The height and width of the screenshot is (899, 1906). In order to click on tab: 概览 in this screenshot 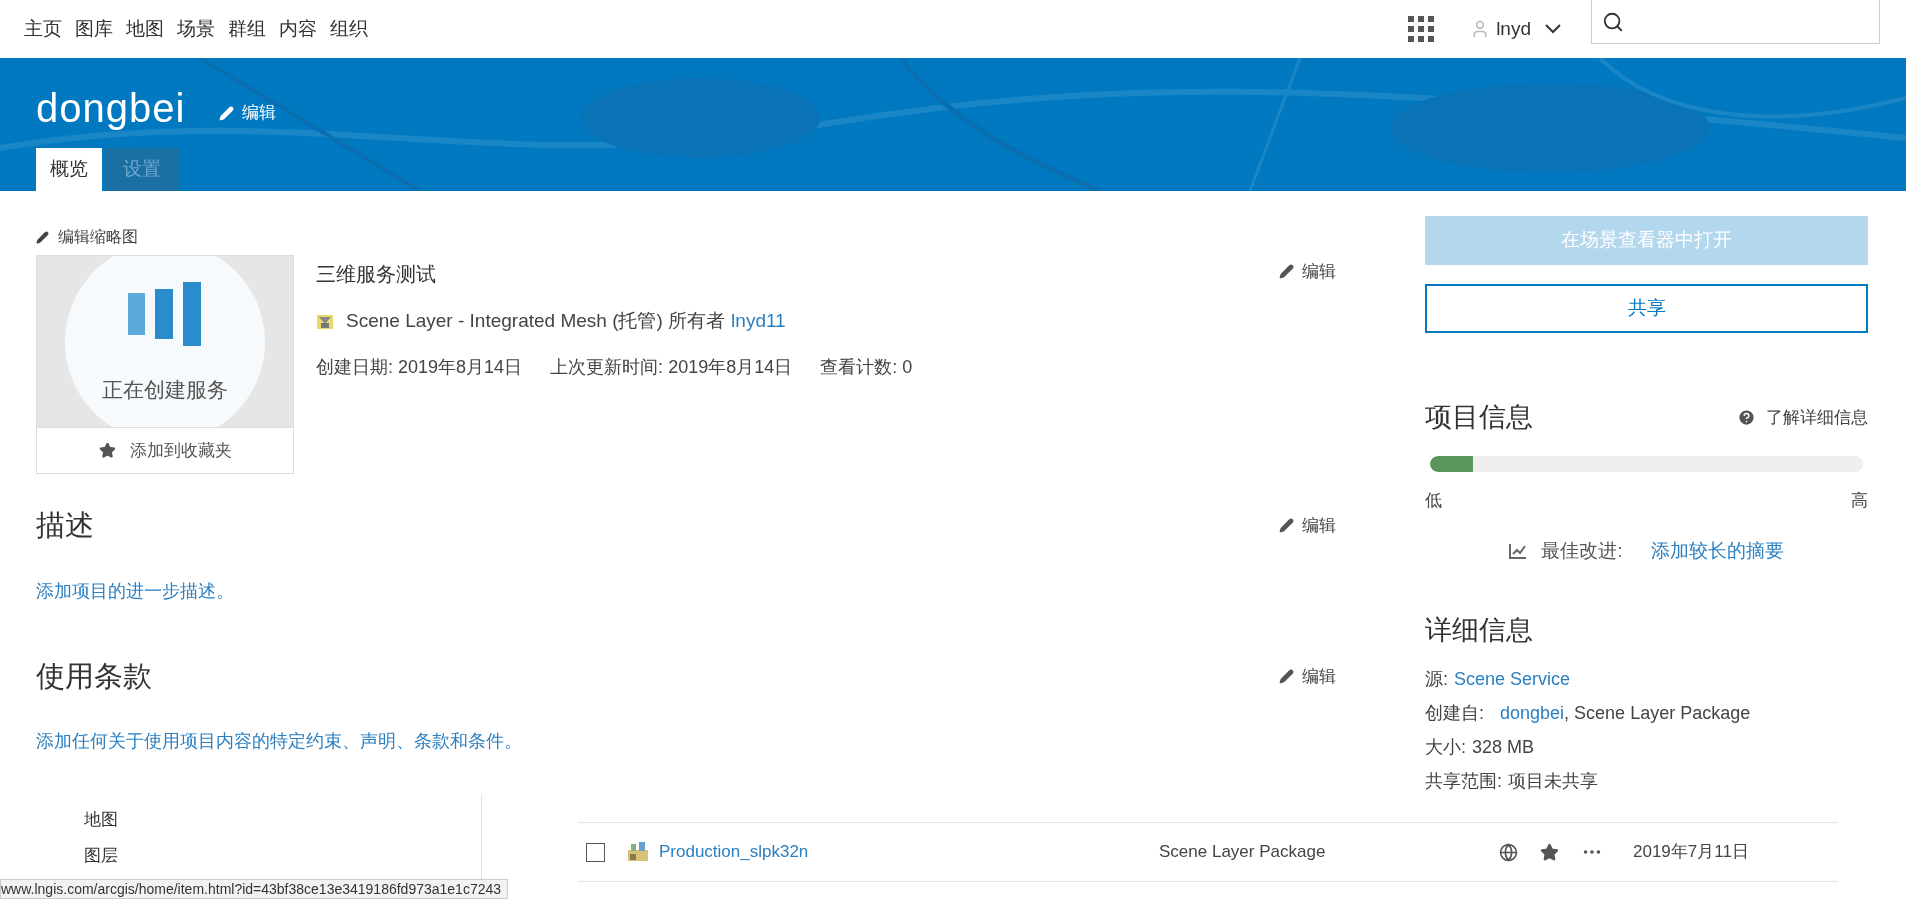, I will do `click(69, 169)`.